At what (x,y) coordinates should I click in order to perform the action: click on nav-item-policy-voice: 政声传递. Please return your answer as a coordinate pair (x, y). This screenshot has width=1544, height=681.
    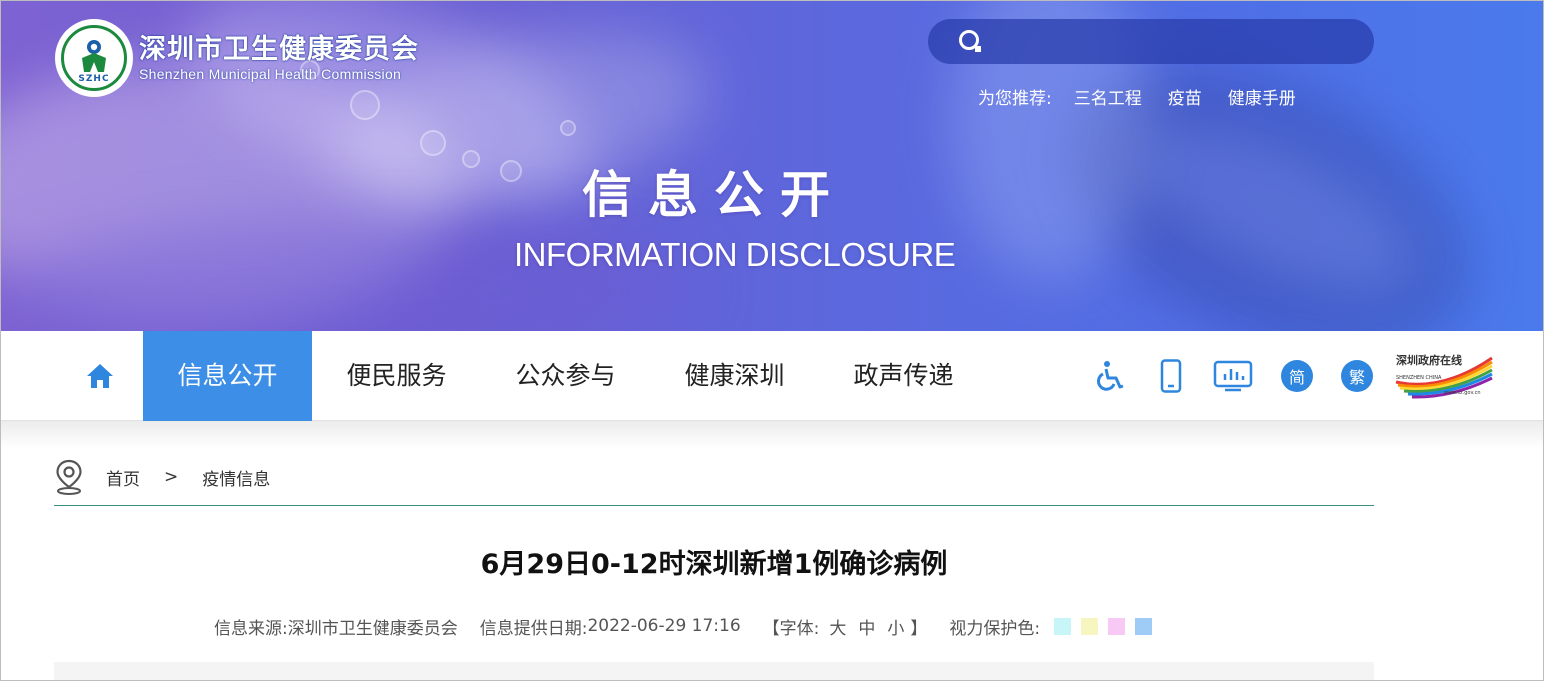
    Looking at the image, I should click on (903, 376).